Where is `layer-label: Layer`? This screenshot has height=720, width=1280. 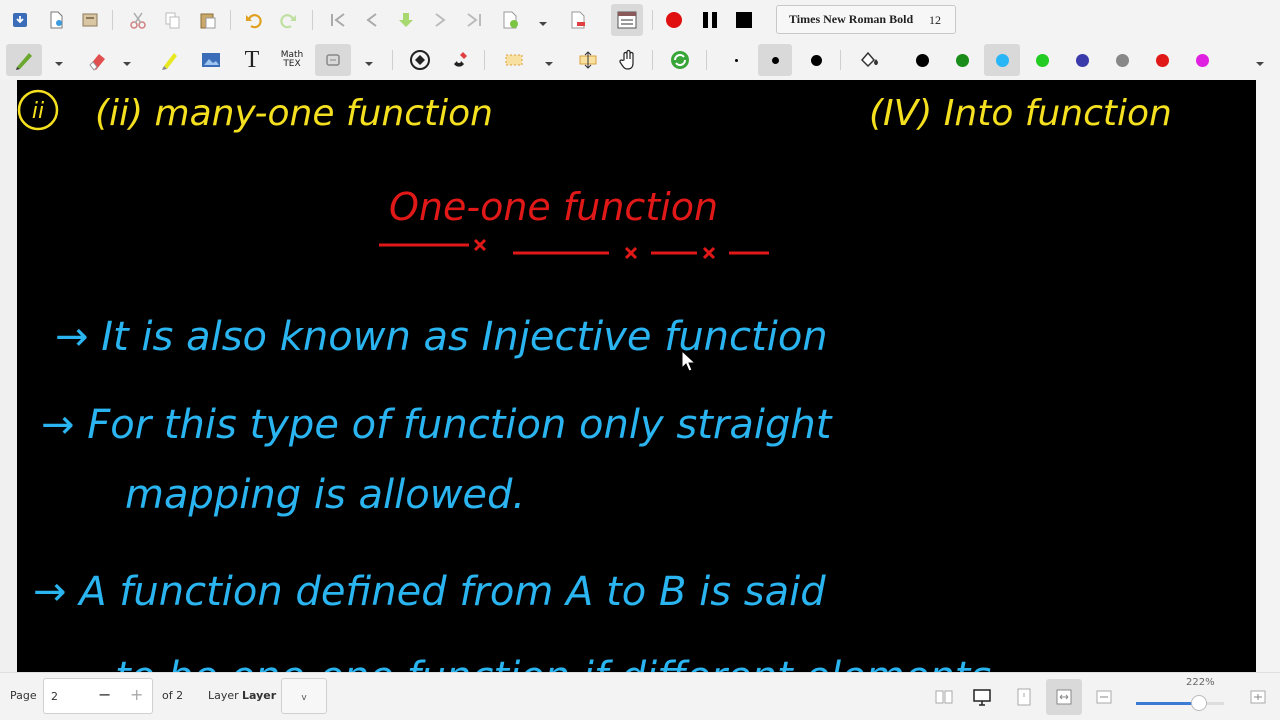
layer-label: Layer is located at coordinates (223, 695).